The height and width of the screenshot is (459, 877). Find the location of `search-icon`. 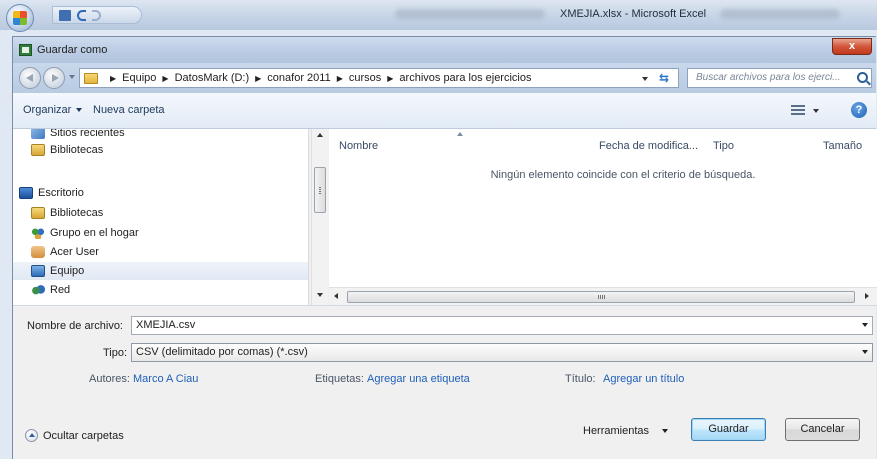

search-icon is located at coordinates (862, 77).